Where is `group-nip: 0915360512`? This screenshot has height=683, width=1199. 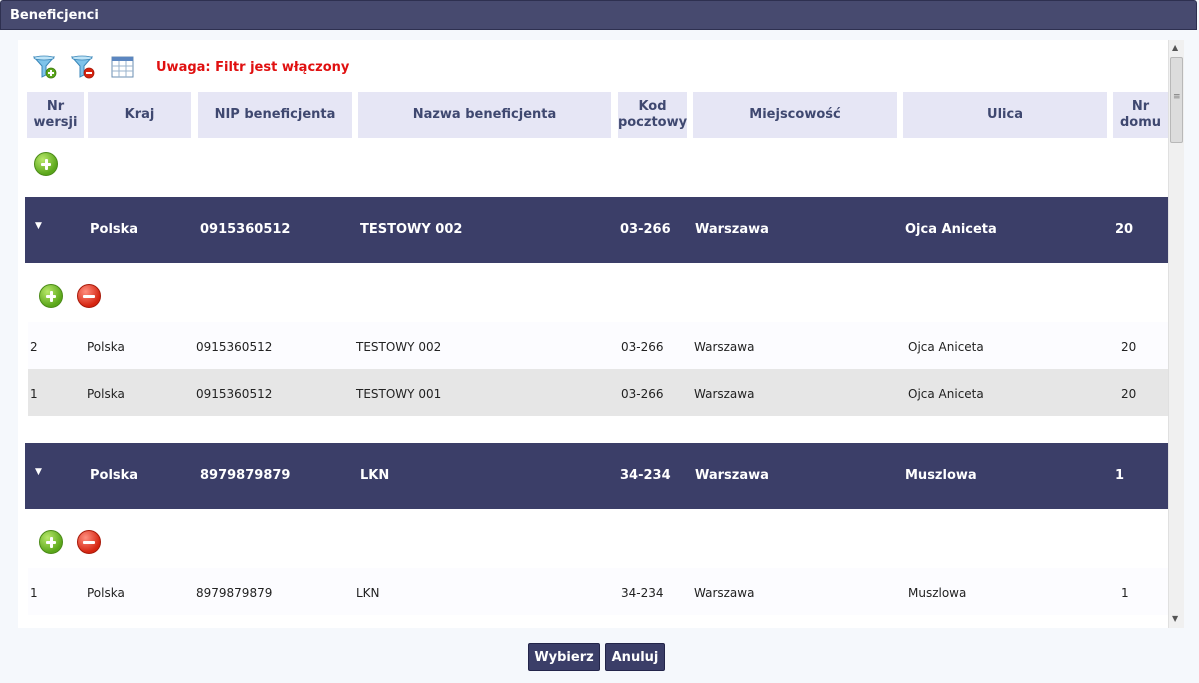
group-nip: 0915360512 is located at coordinates (245, 229).